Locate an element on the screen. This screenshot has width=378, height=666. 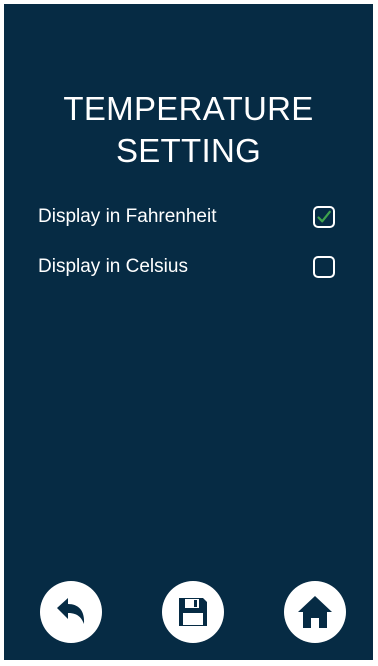
page-title-line-2: SETTING is located at coordinates (188, 150).